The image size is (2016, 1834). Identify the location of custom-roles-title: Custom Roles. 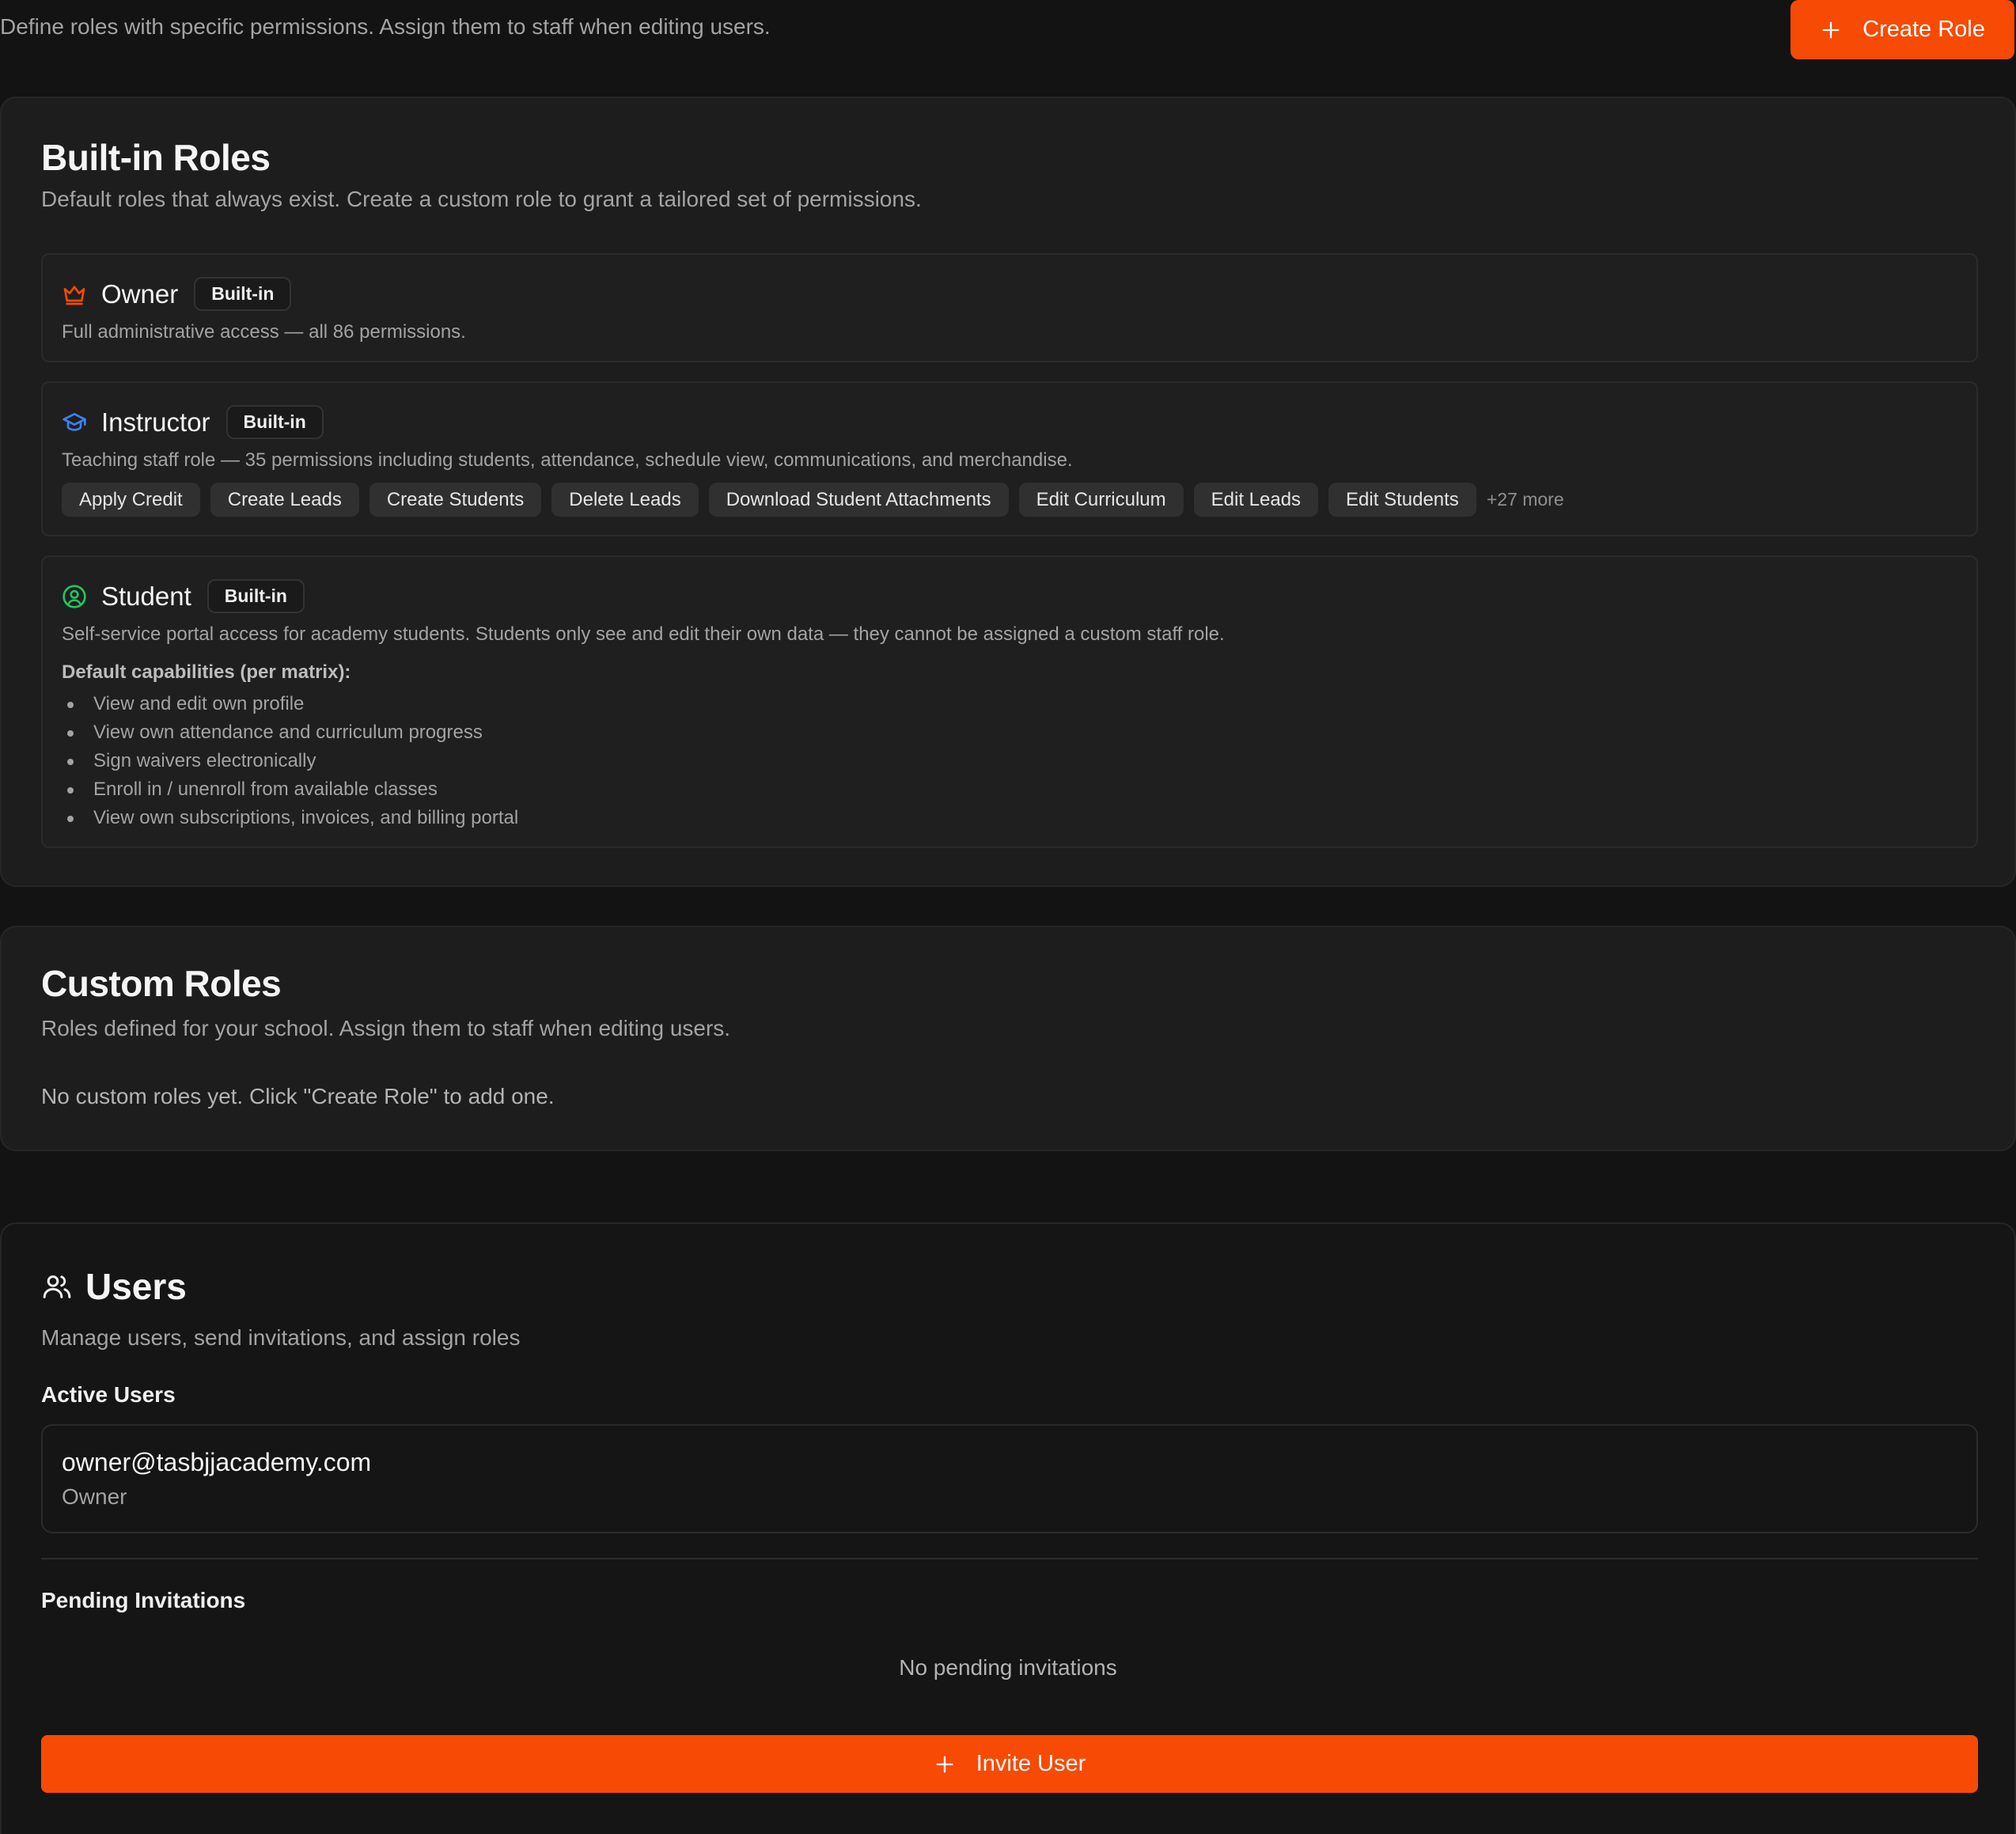
(161, 983).